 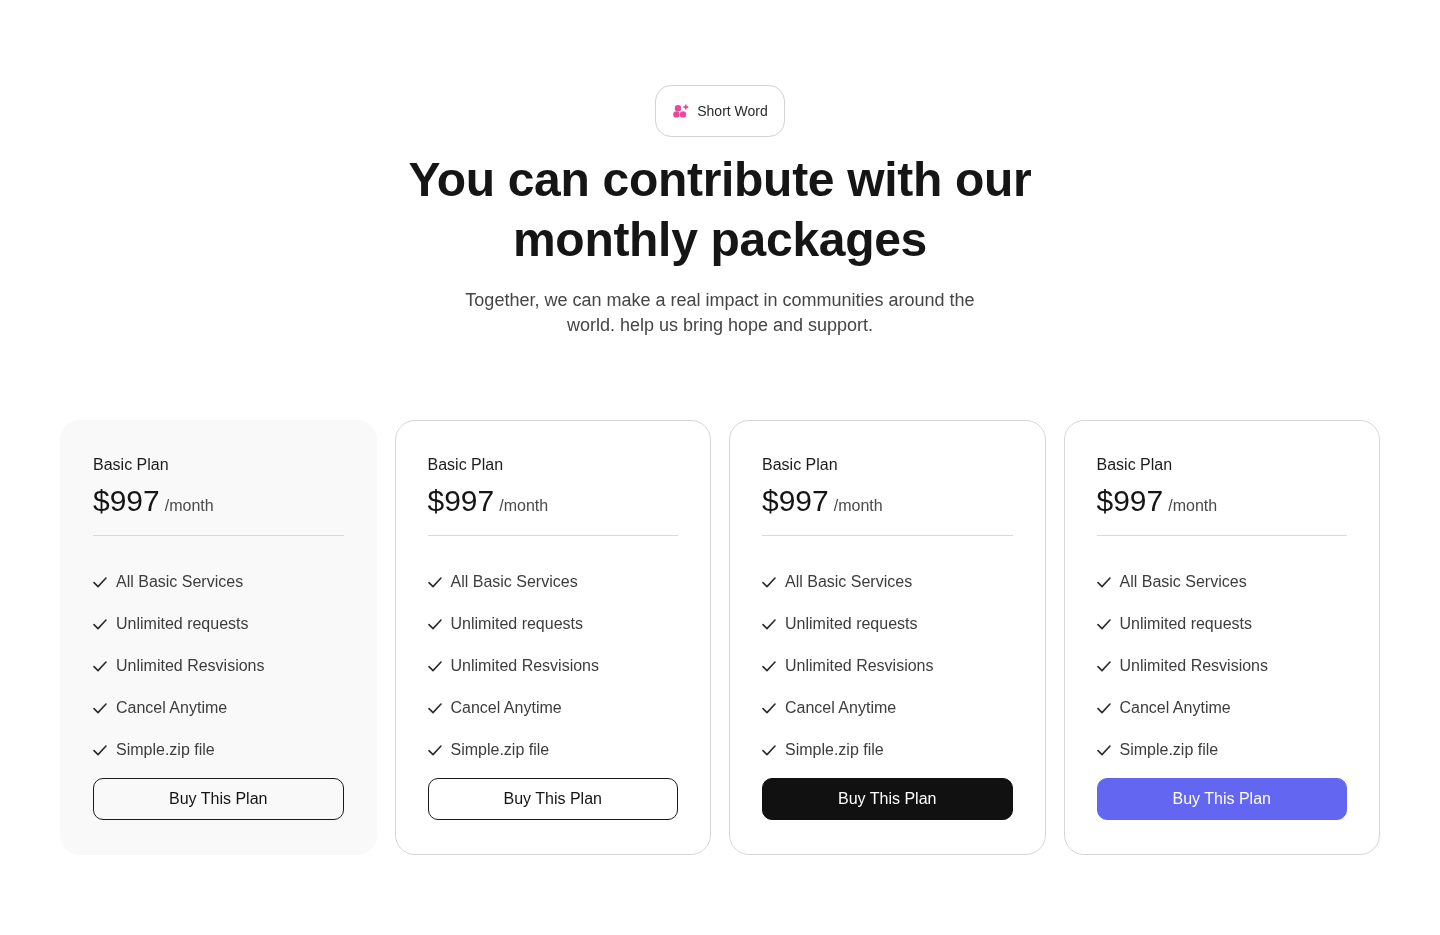 I want to click on subtitle-text: Together, we can make a real impact in communities around the world. help us bring hope and support., so click(x=720, y=313).